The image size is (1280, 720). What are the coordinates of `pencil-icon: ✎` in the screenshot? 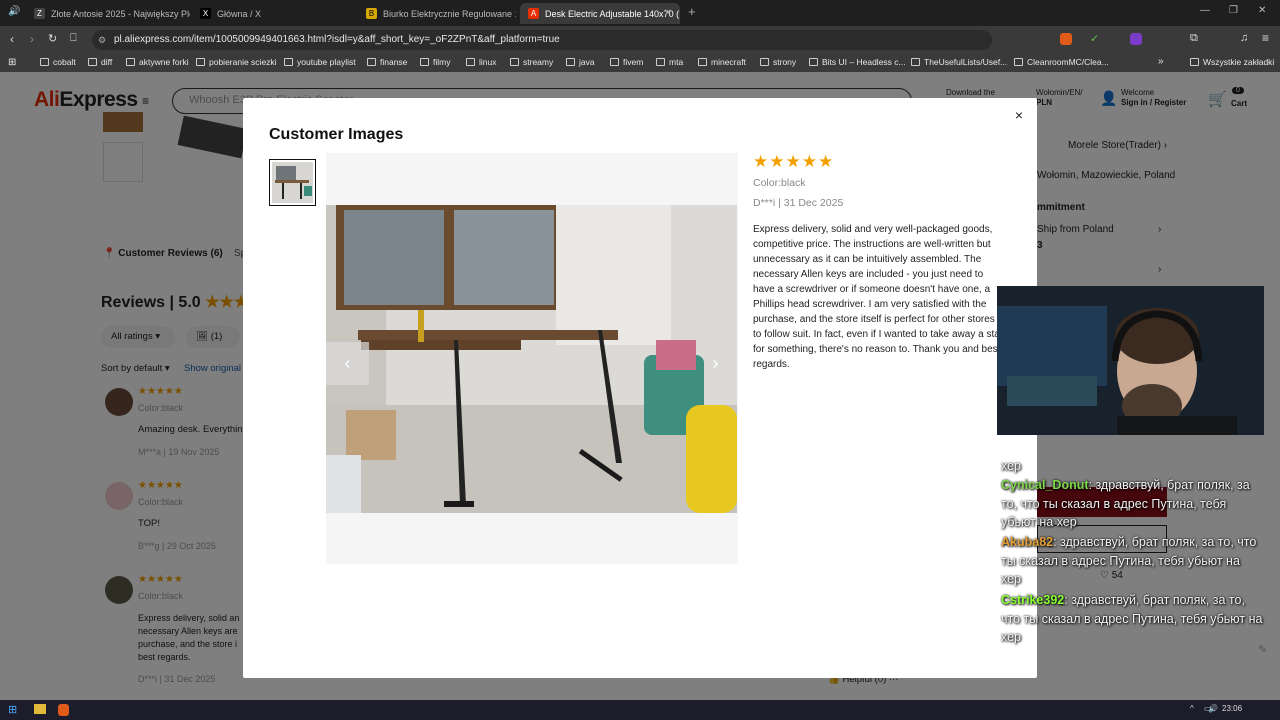 It's located at (1262, 649).